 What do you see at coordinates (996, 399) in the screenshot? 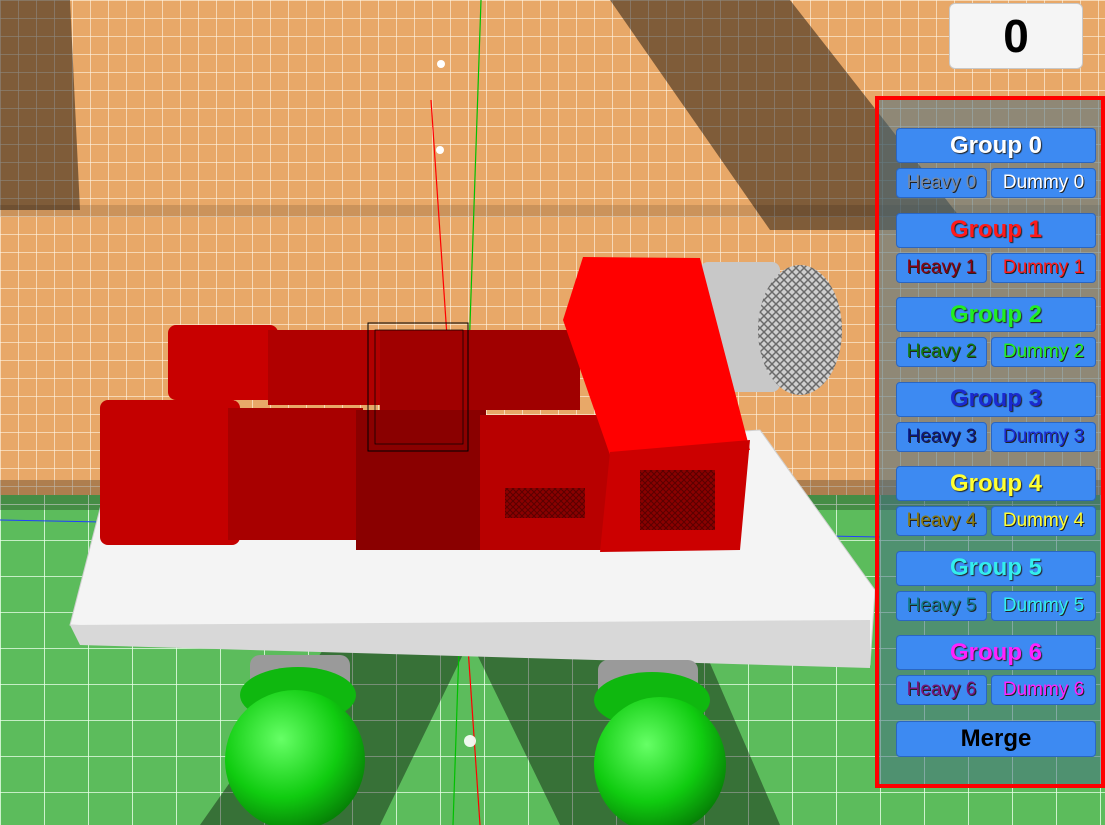
I see `group-3-button: Group 3` at bounding box center [996, 399].